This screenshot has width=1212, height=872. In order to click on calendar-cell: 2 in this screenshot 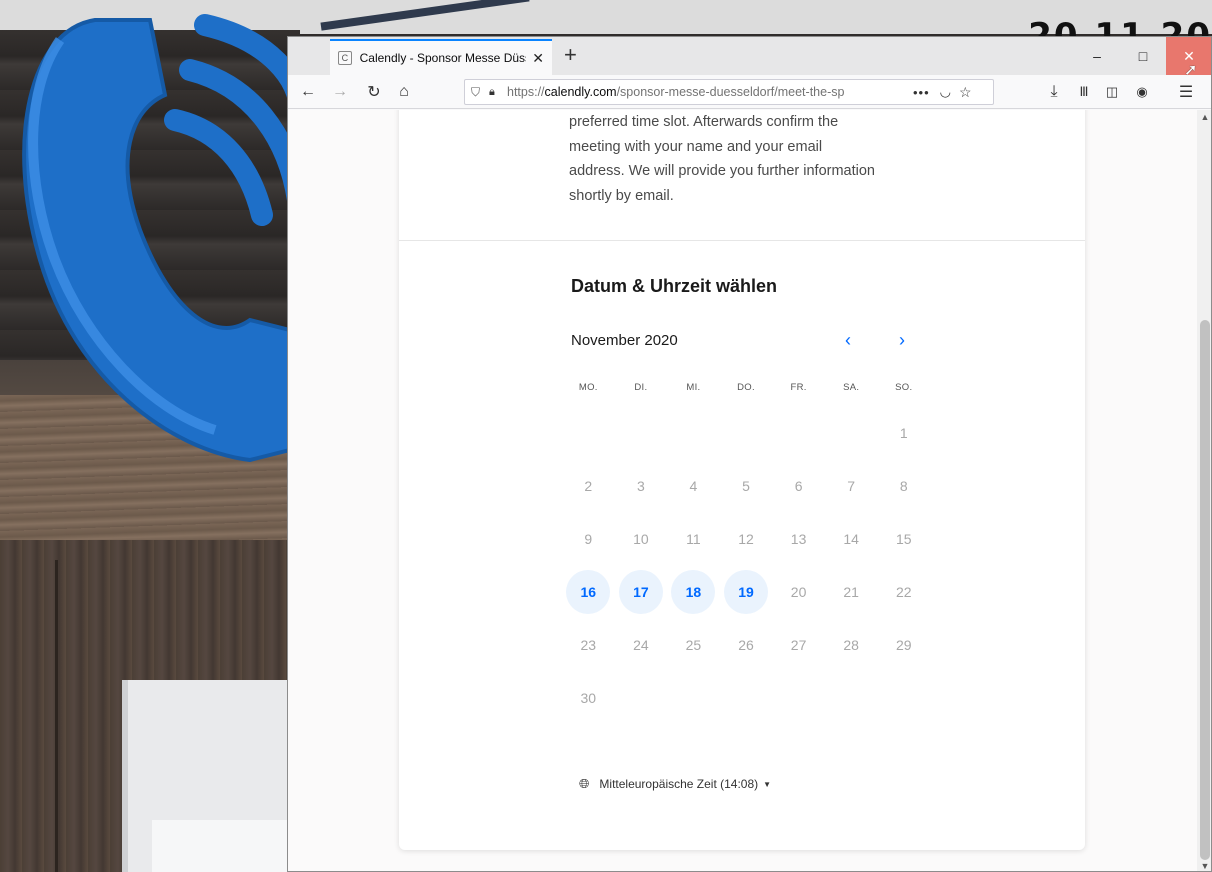, I will do `click(588, 485)`.